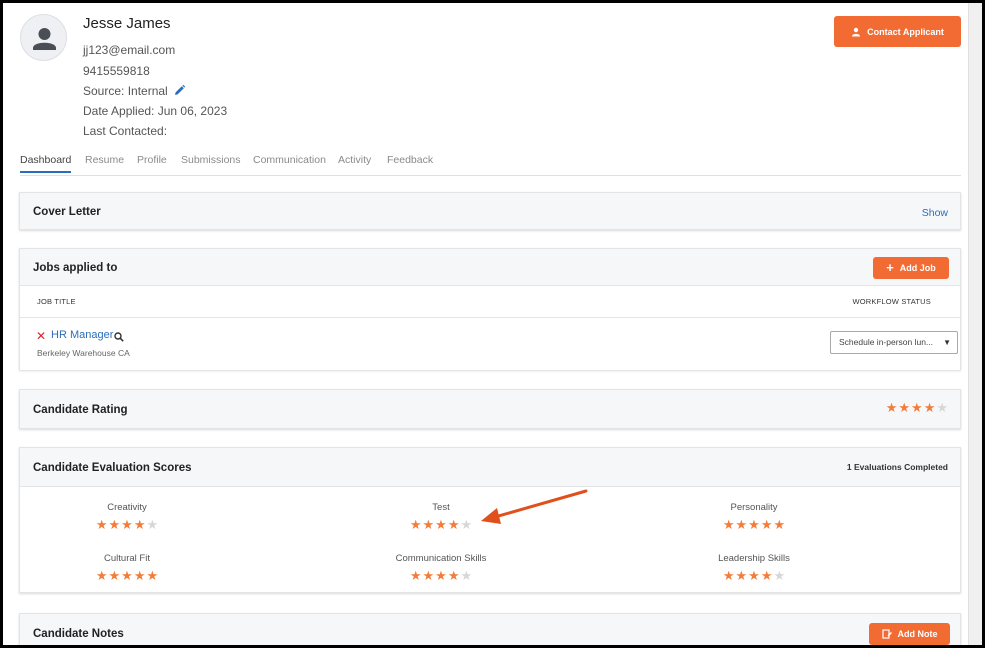 The image size is (985, 648). What do you see at coordinates (947, 342) in the screenshot?
I see `caret-down-icon: ▼` at bounding box center [947, 342].